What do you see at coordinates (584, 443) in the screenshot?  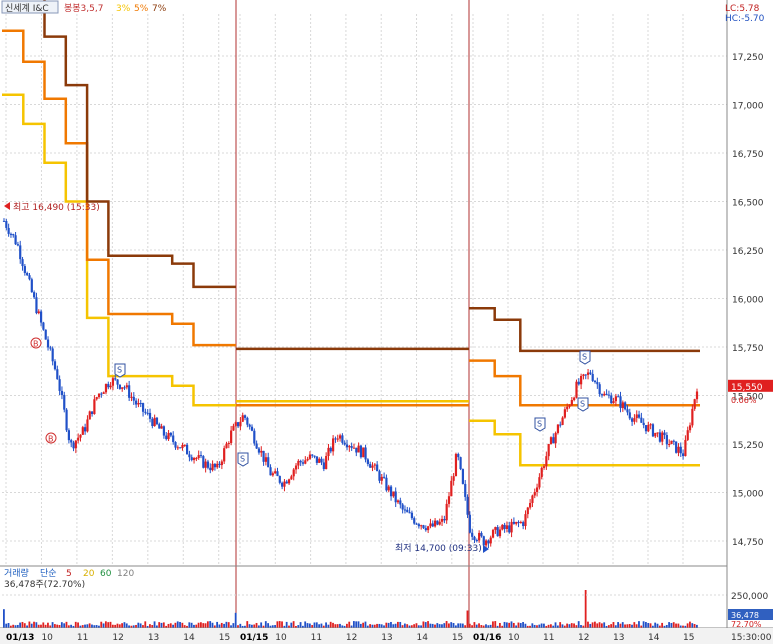 I see `envelope-line-3%` at bounding box center [584, 443].